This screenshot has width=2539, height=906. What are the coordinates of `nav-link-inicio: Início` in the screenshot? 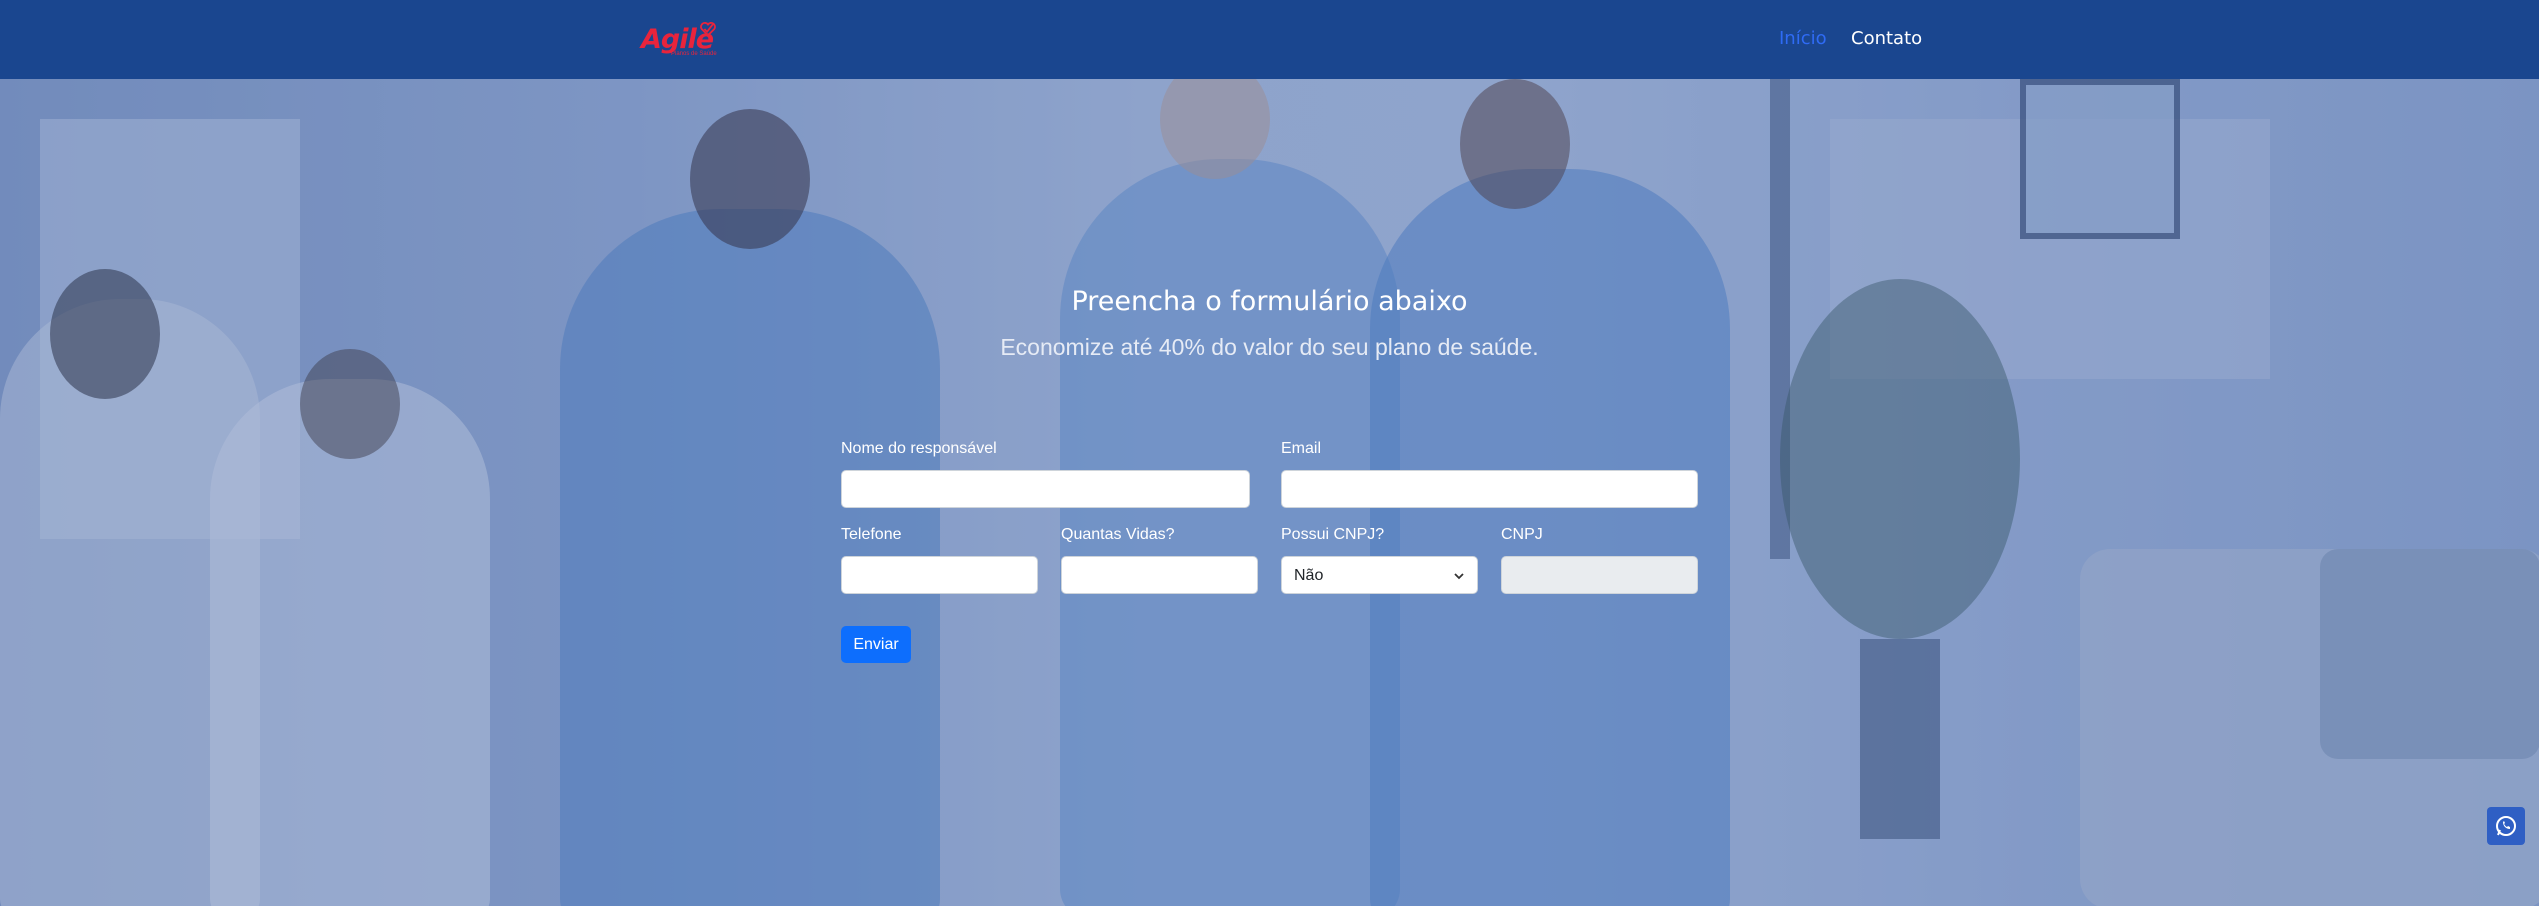 It's located at (1803, 38).